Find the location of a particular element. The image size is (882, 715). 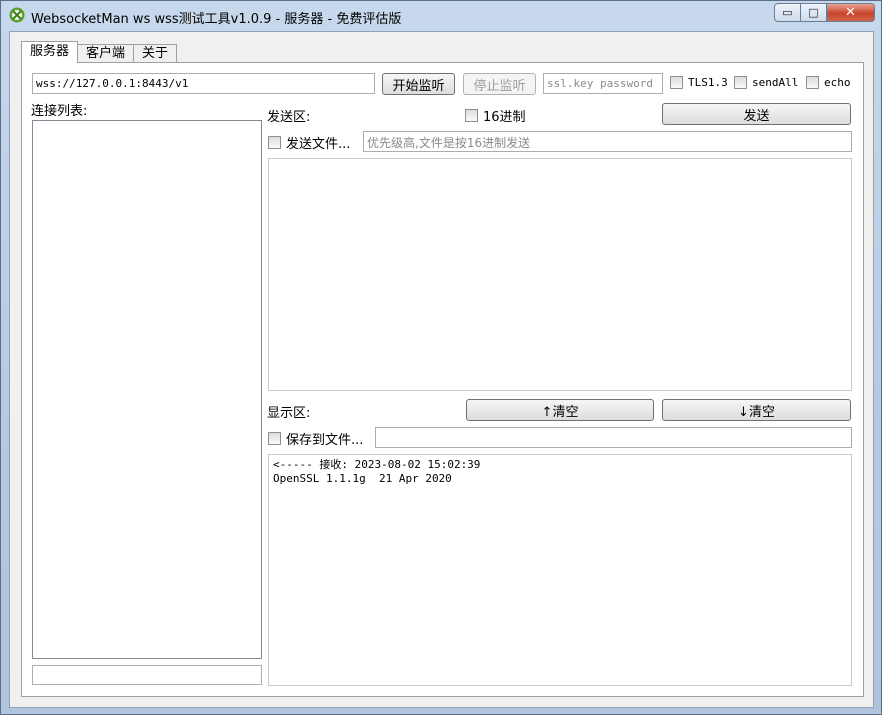

save-file-path-input is located at coordinates (613, 437).